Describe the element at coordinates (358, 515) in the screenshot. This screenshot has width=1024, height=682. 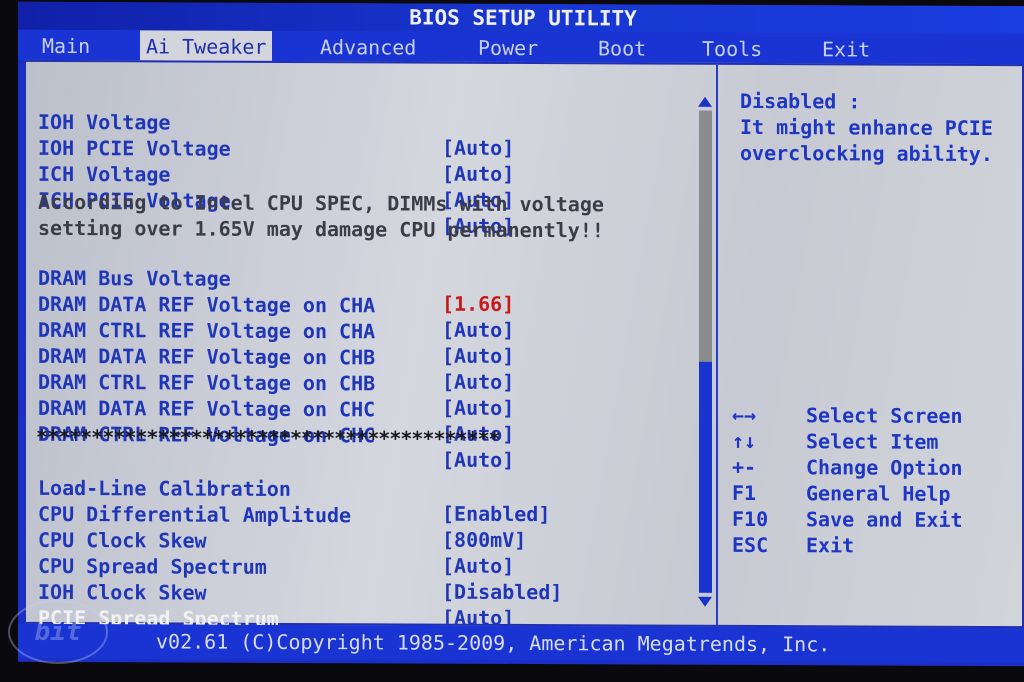
I see `setting-cpu-differential-amplitude: CPU Differential Amplitude [800mV]` at that location.